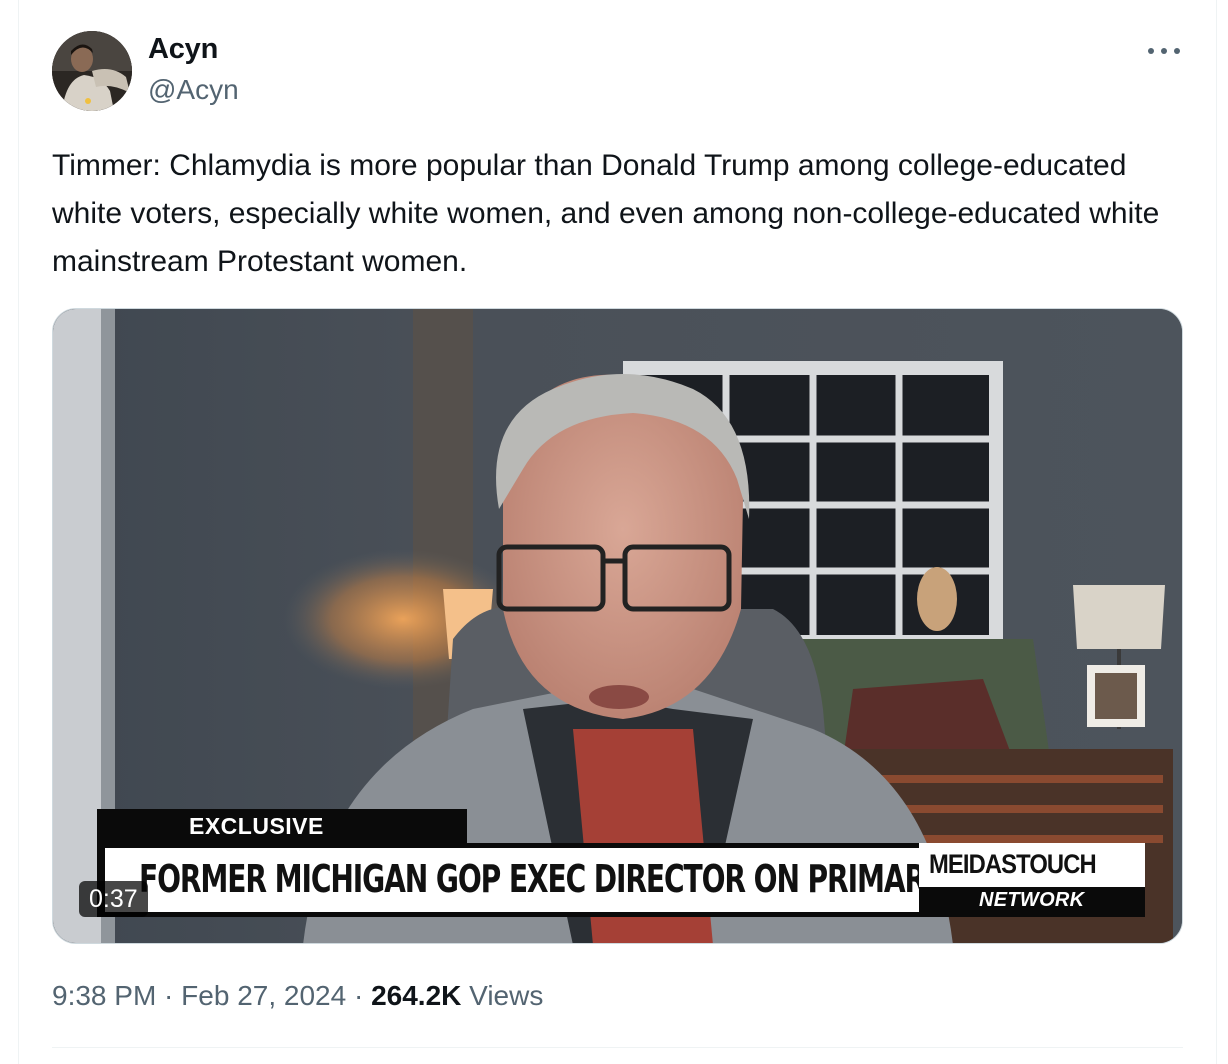 The height and width of the screenshot is (1064, 1228). Describe the element at coordinates (1216, 532) in the screenshot. I see `card-border-right` at that location.